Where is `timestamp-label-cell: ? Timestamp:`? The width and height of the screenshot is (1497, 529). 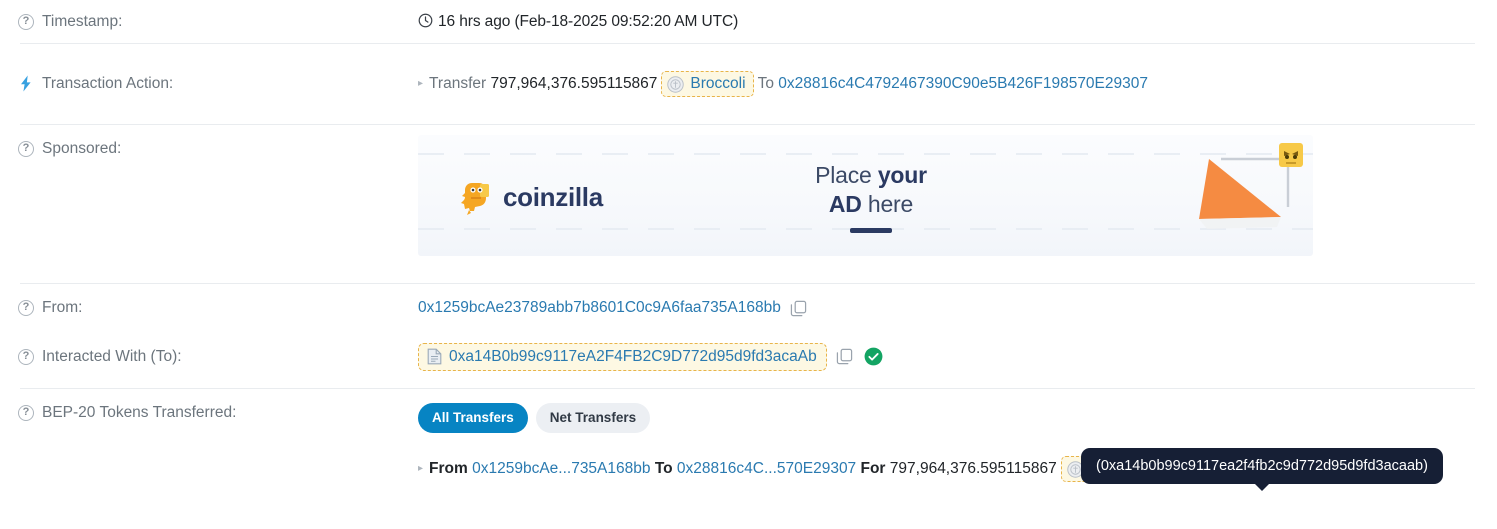 timestamp-label-cell: ? Timestamp: is located at coordinates (209, 22).